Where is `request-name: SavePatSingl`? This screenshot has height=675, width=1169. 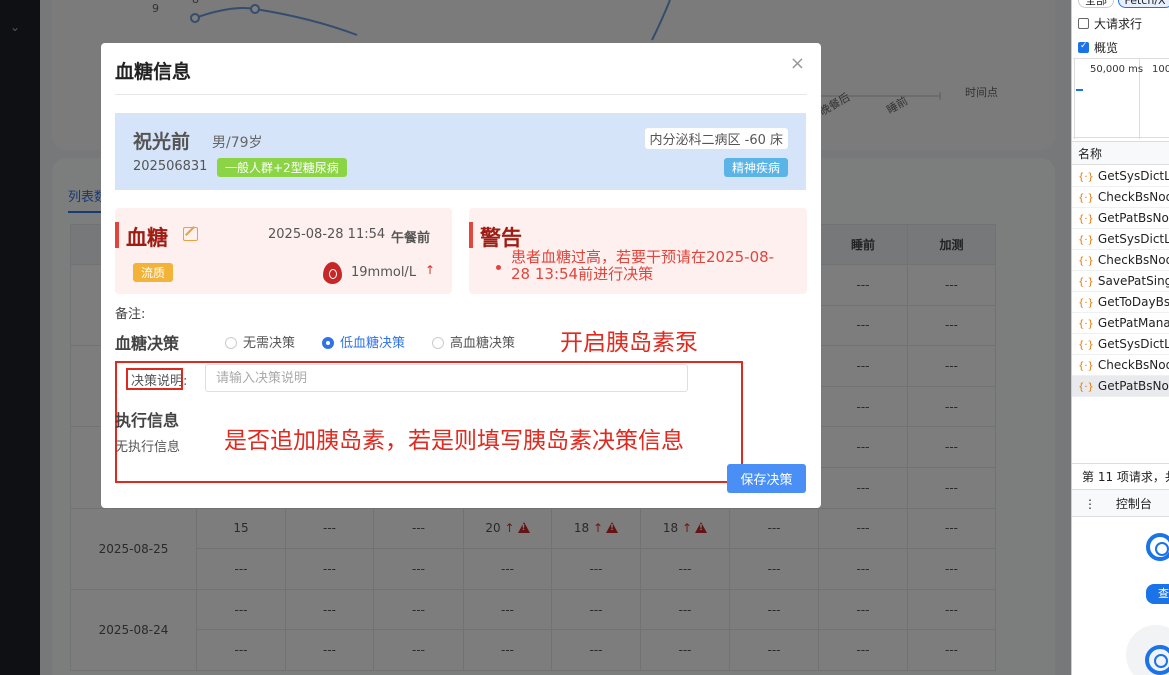
request-name: SavePatSingl is located at coordinates (1133, 281).